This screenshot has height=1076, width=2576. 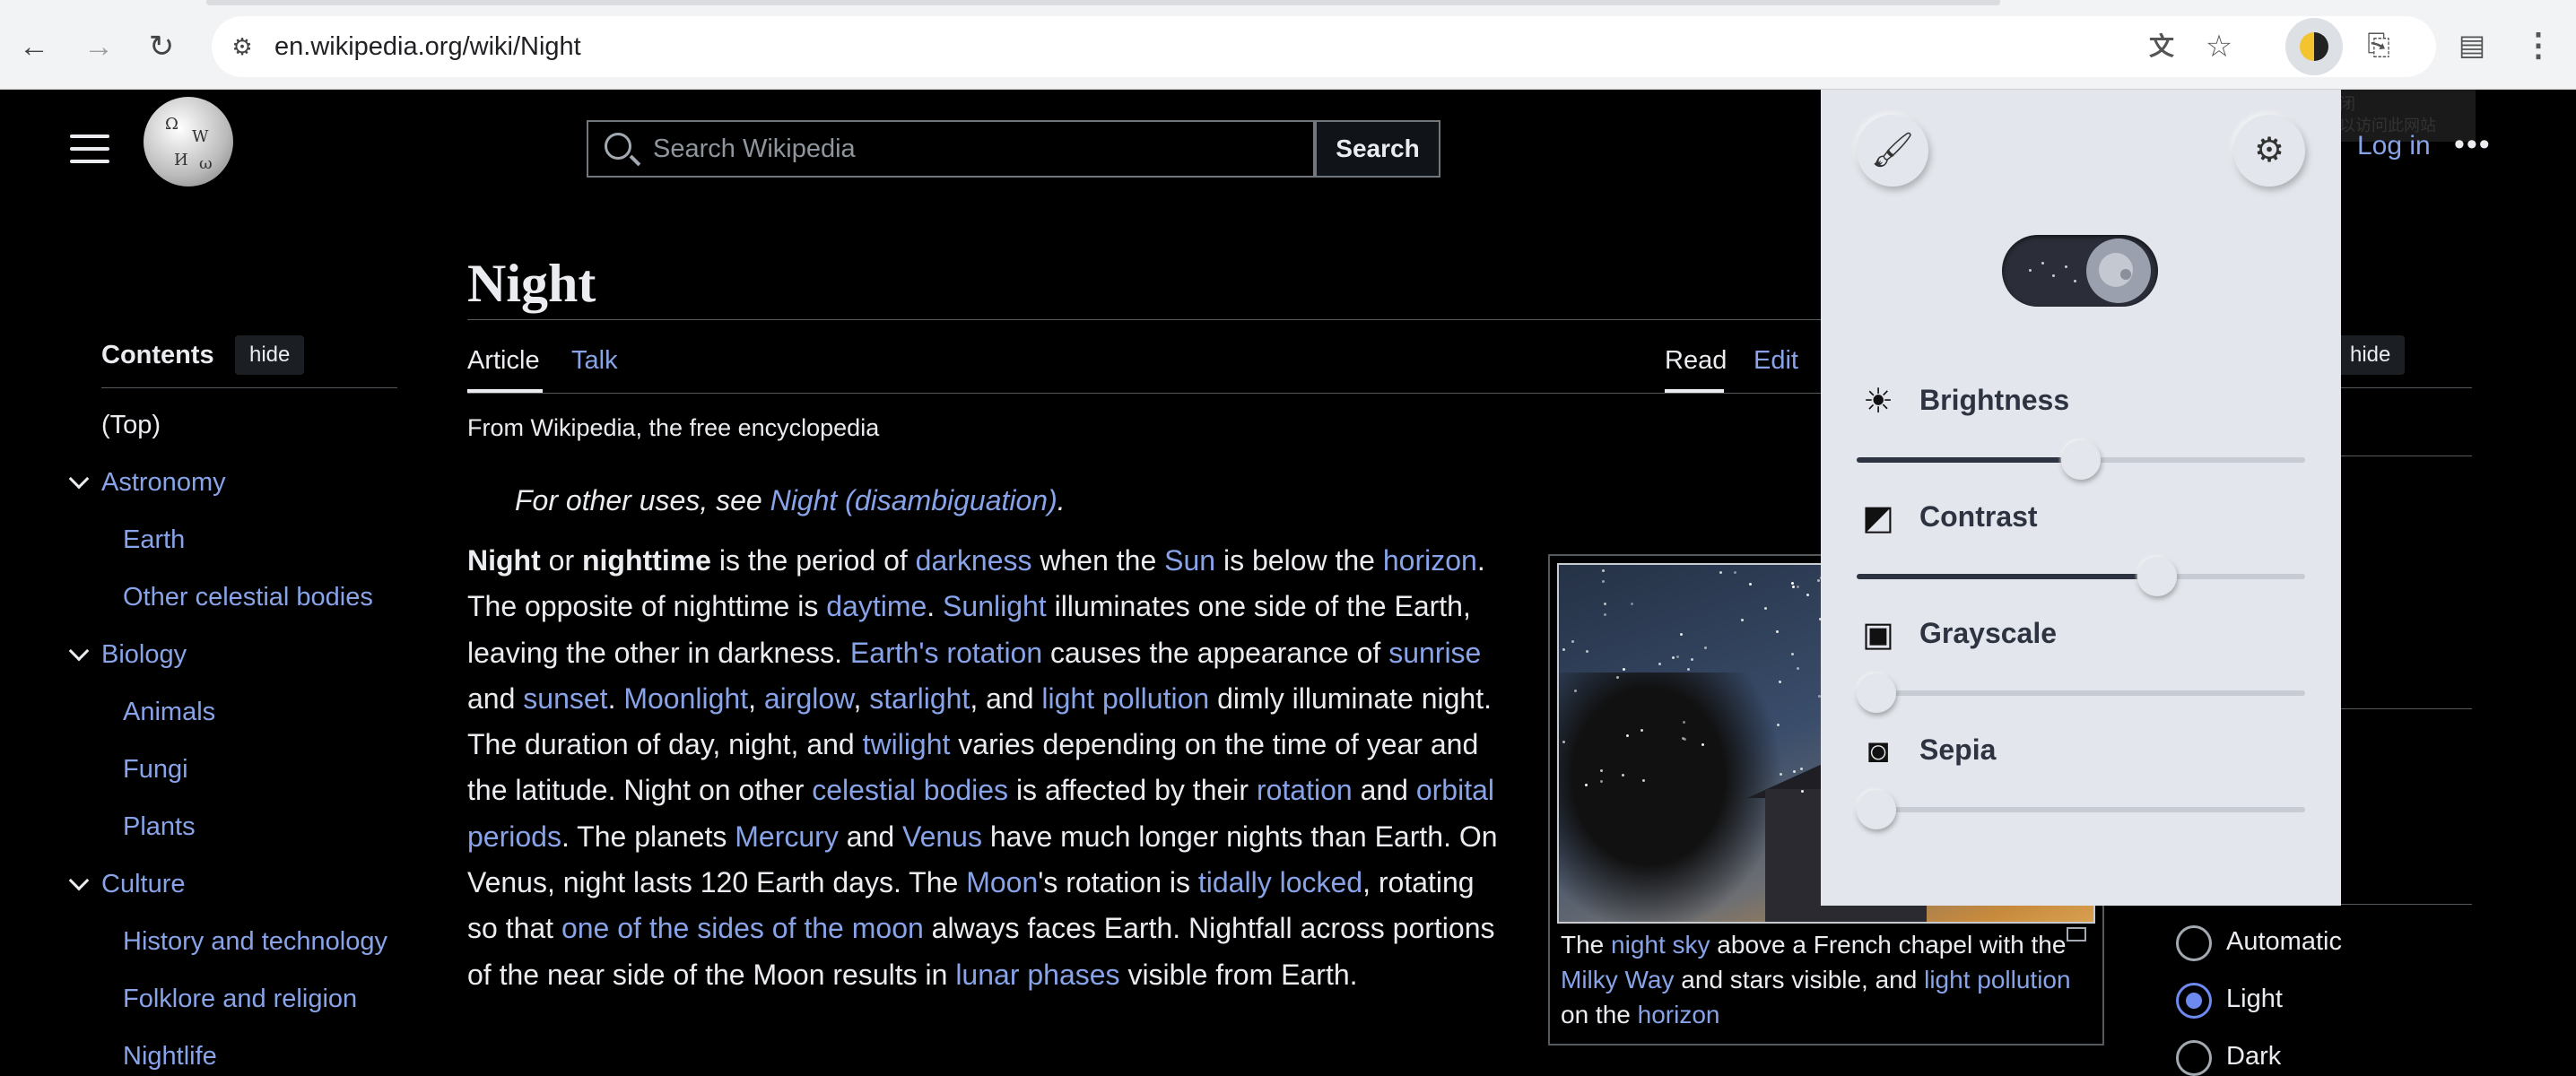 I want to click on radio-automatic, so click(x=2194, y=943).